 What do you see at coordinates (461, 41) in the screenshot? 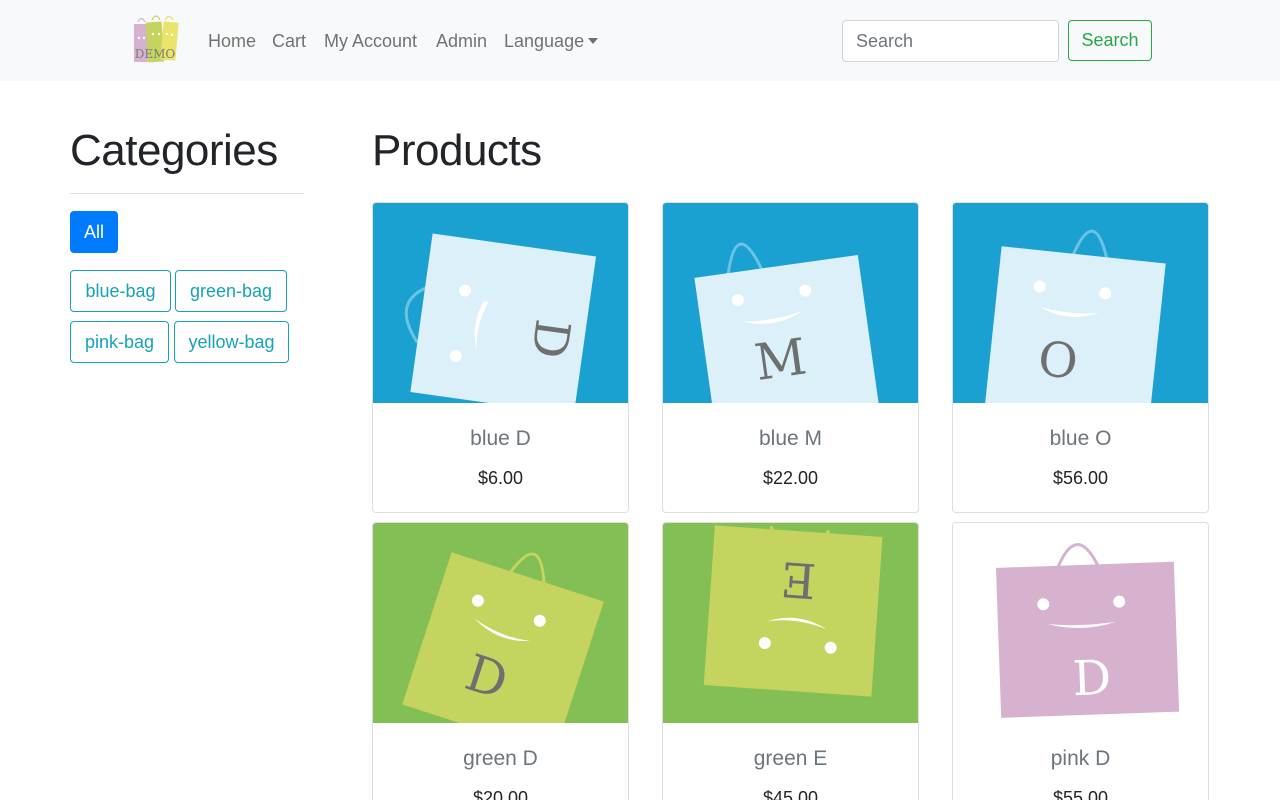
I see `nav-admin-link: Admin` at bounding box center [461, 41].